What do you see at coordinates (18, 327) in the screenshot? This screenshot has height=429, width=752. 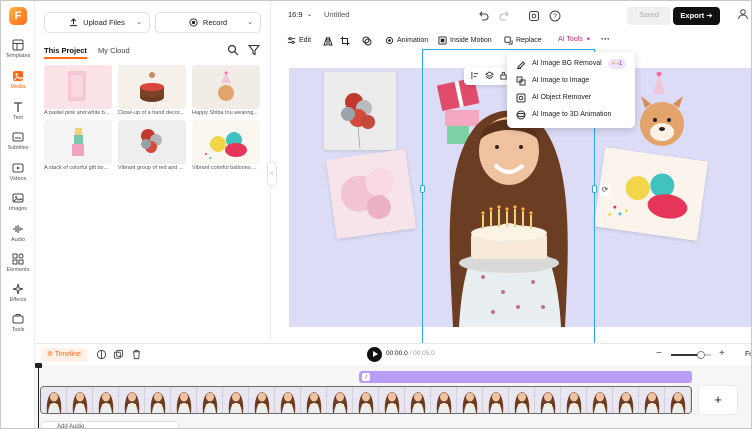 I see `rail-item-tools: Tools` at bounding box center [18, 327].